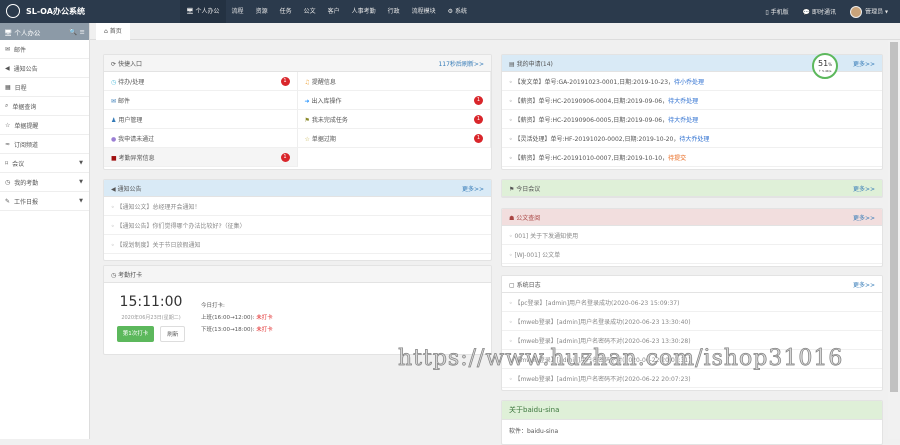 Image resolution: width=900 pixels, height=445 pixels. Describe the element at coordinates (692, 217) in the screenshot. I see `panel-header: ☗ 公文查阅 更多>>` at that location.